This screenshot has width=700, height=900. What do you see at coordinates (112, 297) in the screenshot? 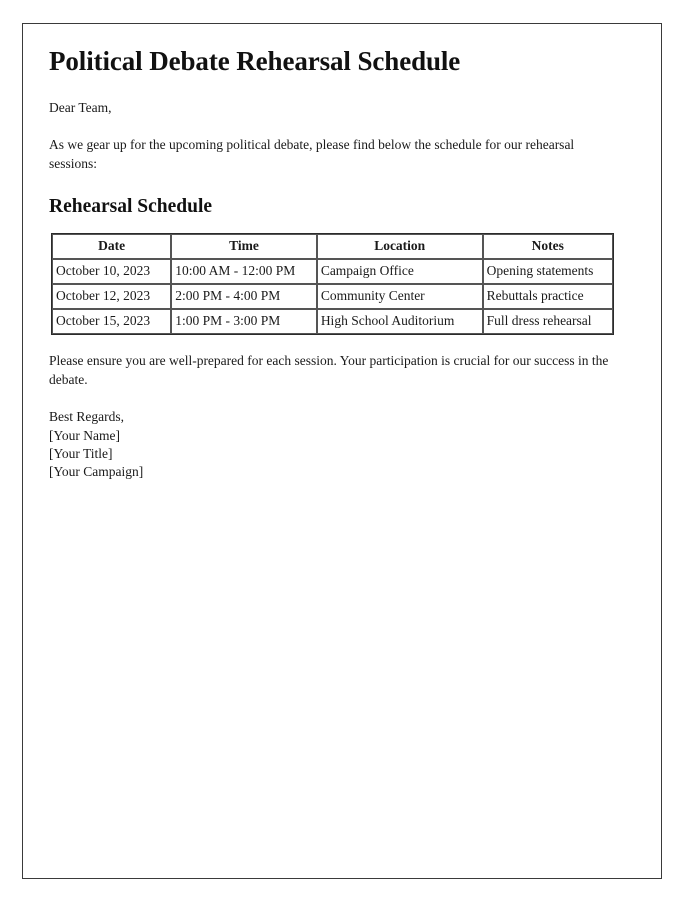
I see `cell-date: October 12, 2023` at bounding box center [112, 297].